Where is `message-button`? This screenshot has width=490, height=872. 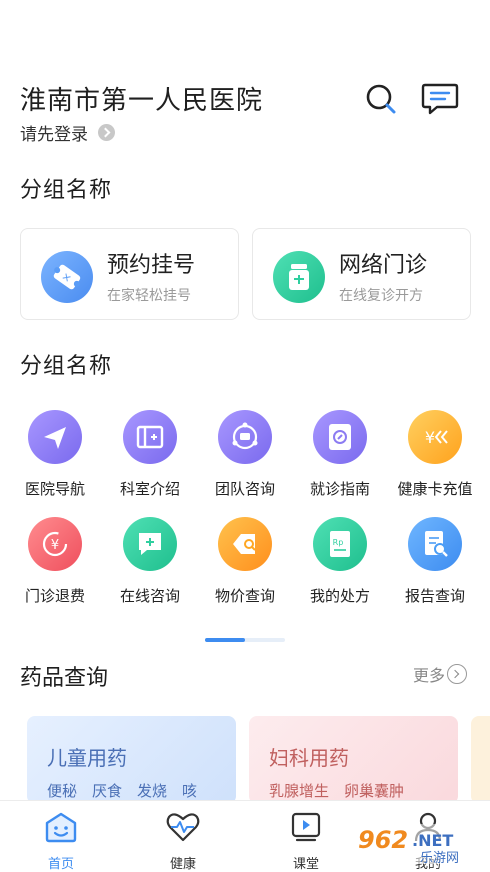 message-button is located at coordinates (440, 99).